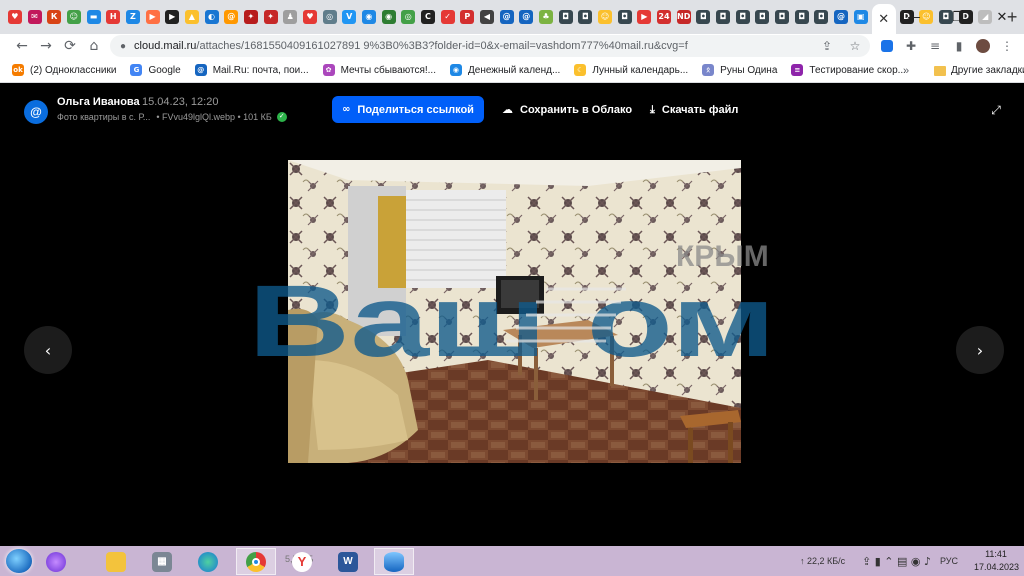  I want to click on tab-36: ◘, so click(723, 17).